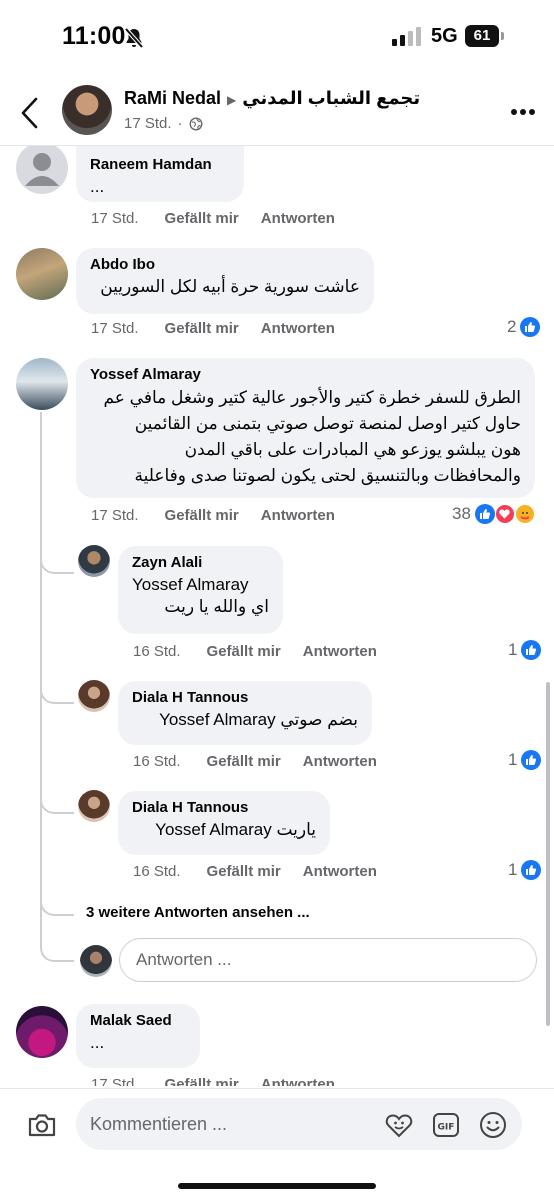  What do you see at coordinates (504, 514) in the screenshot?
I see `love-reaction-icon` at bounding box center [504, 514].